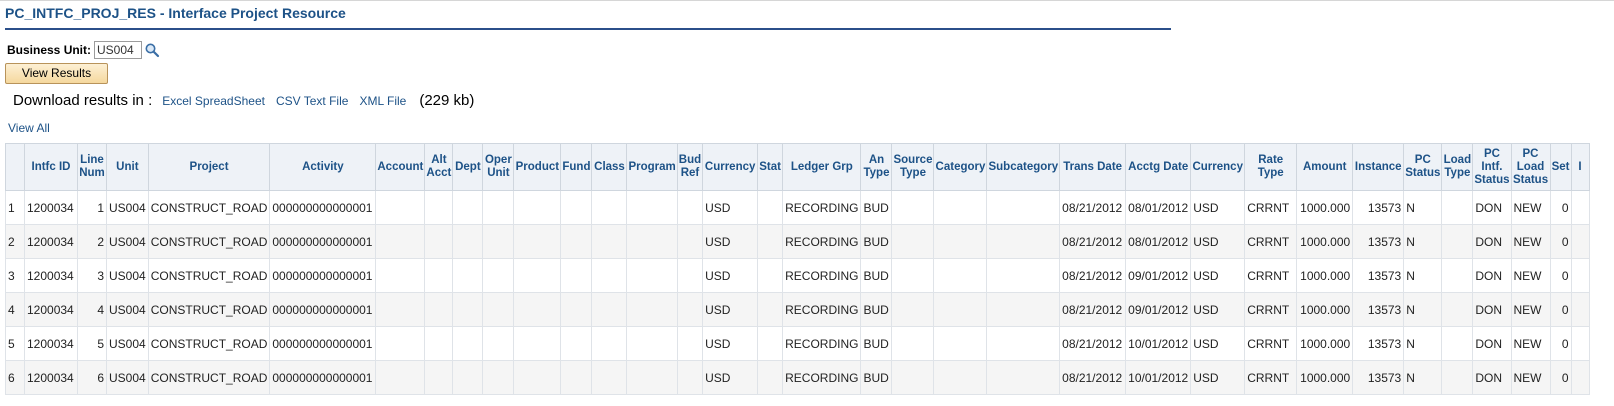 The width and height of the screenshot is (1614, 406). Describe the element at coordinates (152, 50) in the screenshot. I see `lookup-search-icon` at that location.